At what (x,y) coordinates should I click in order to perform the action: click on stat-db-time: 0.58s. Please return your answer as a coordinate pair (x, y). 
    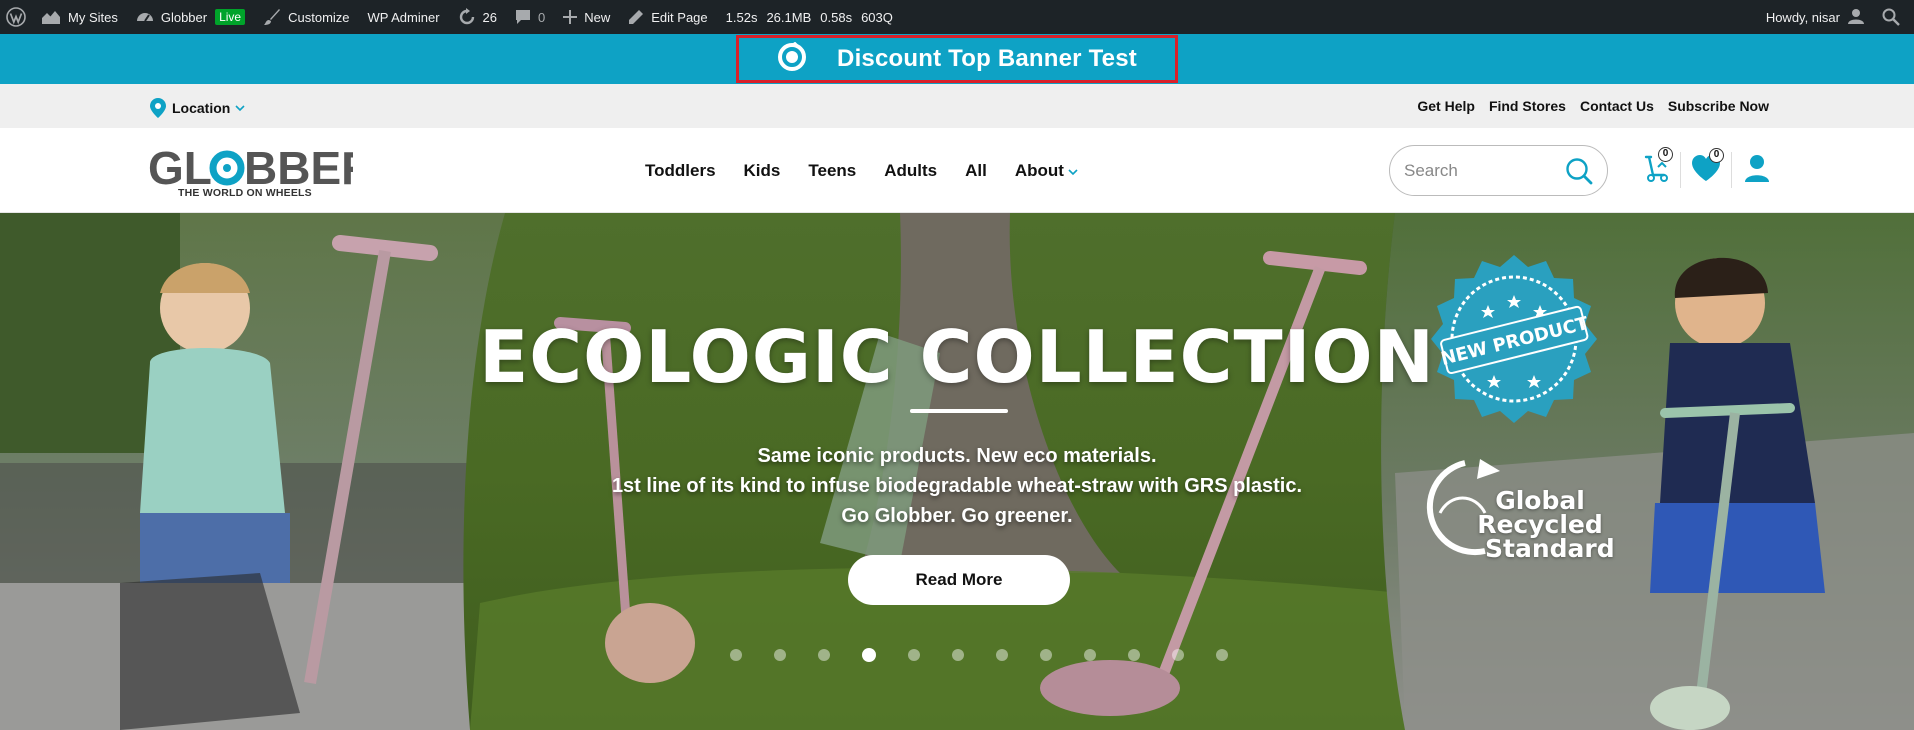
    Looking at the image, I should click on (836, 17).